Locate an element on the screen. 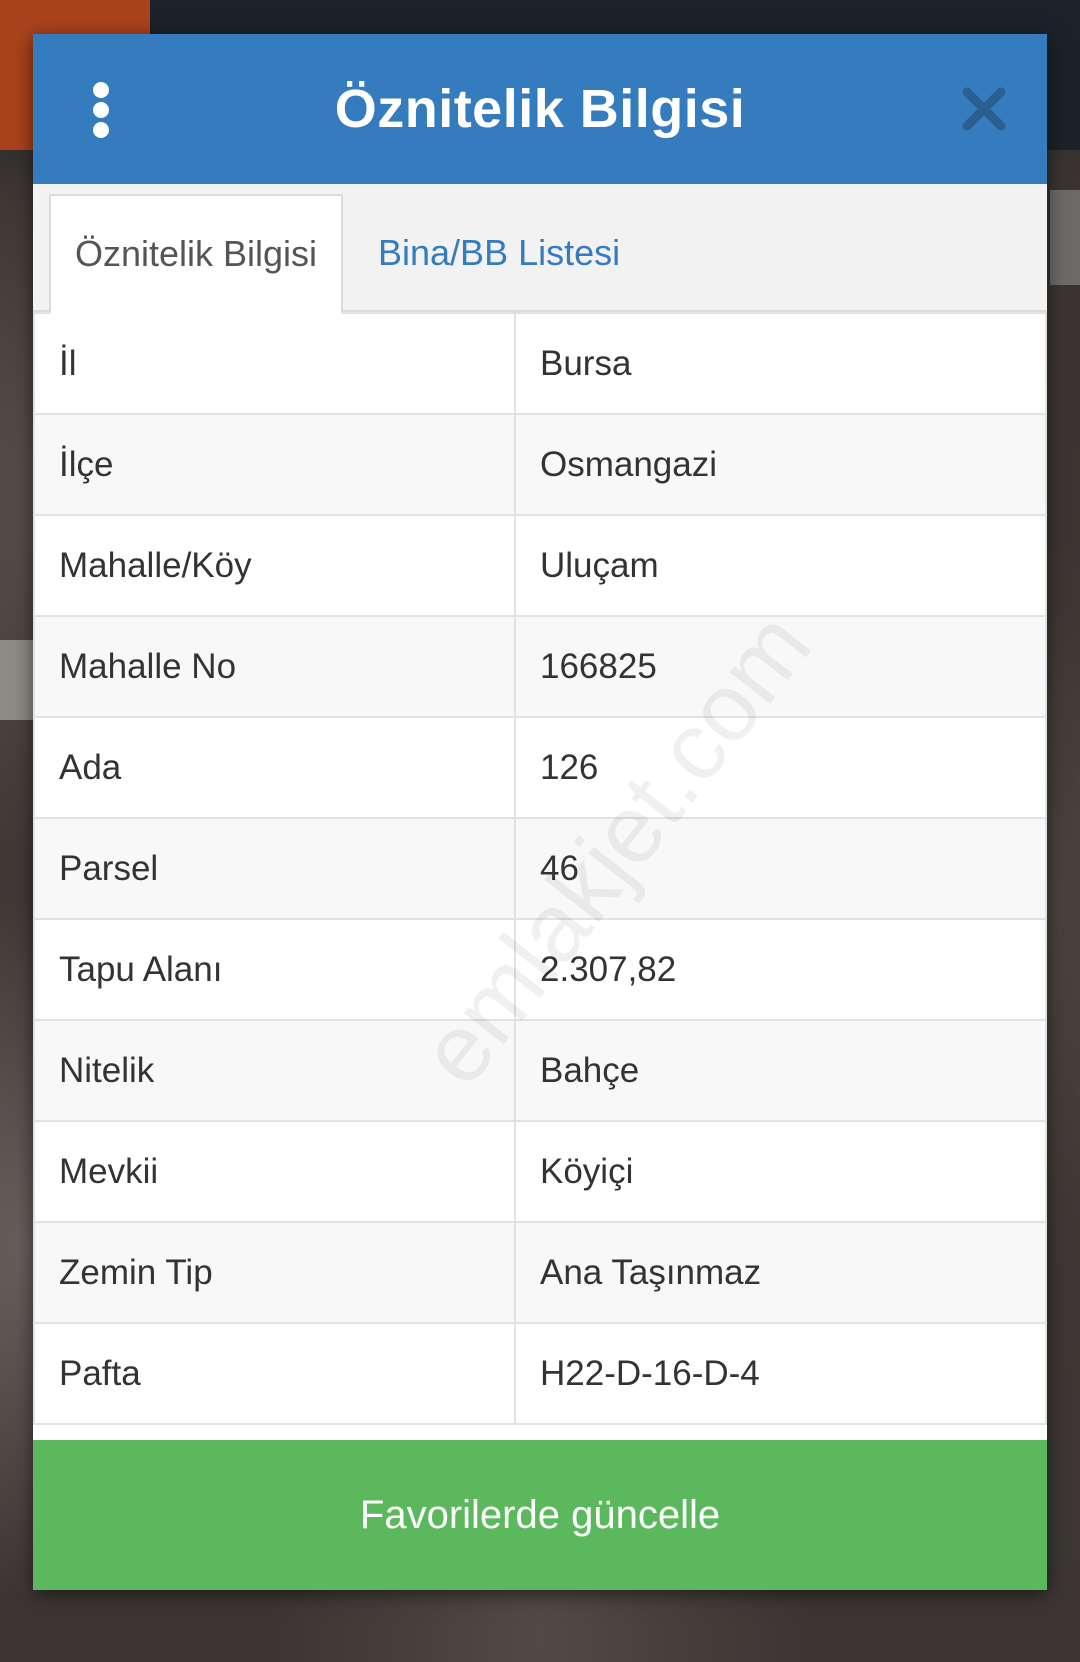  row-value: 126 is located at coordinates (780, 767).